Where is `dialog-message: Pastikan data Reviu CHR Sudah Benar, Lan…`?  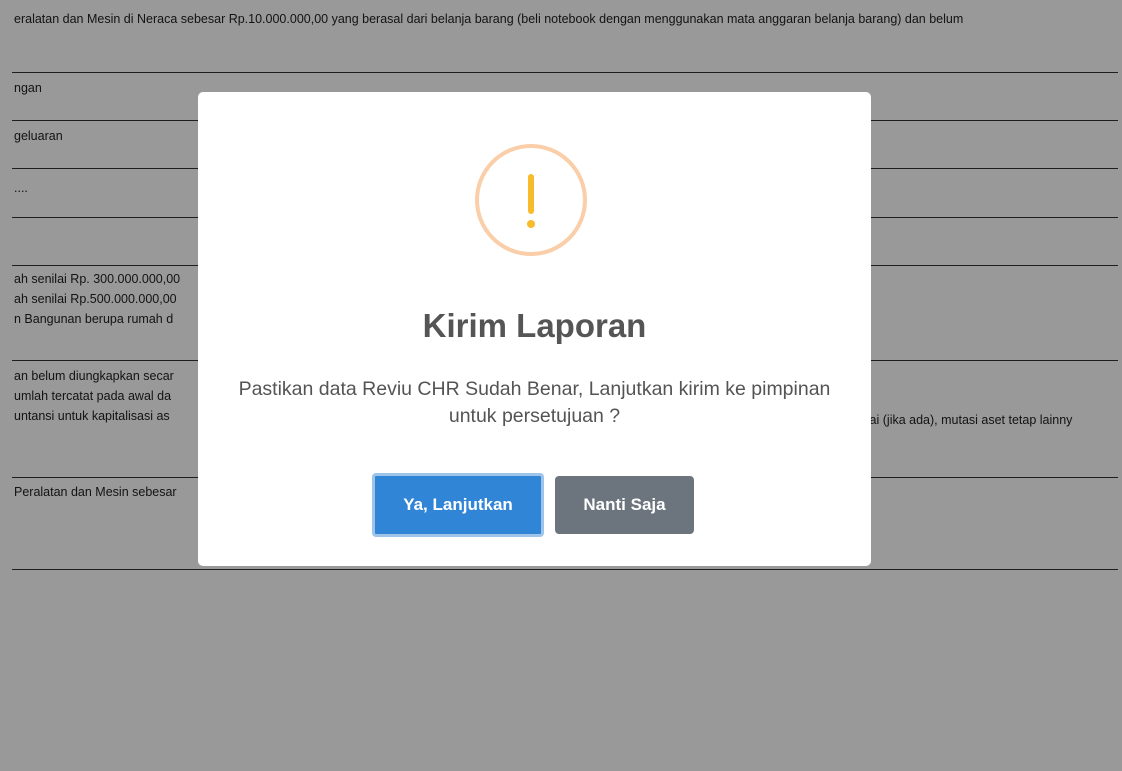
dialog-message: Pastikan data Reviu CHR Sudah Benar, Lan… is located at coordinates (534, 402).